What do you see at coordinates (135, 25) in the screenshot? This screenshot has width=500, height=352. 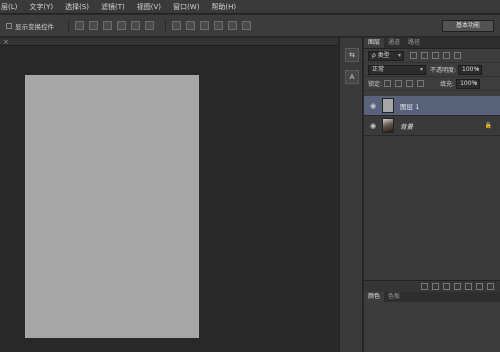 I see `align-center-icon` at bounding box center [135, 25].